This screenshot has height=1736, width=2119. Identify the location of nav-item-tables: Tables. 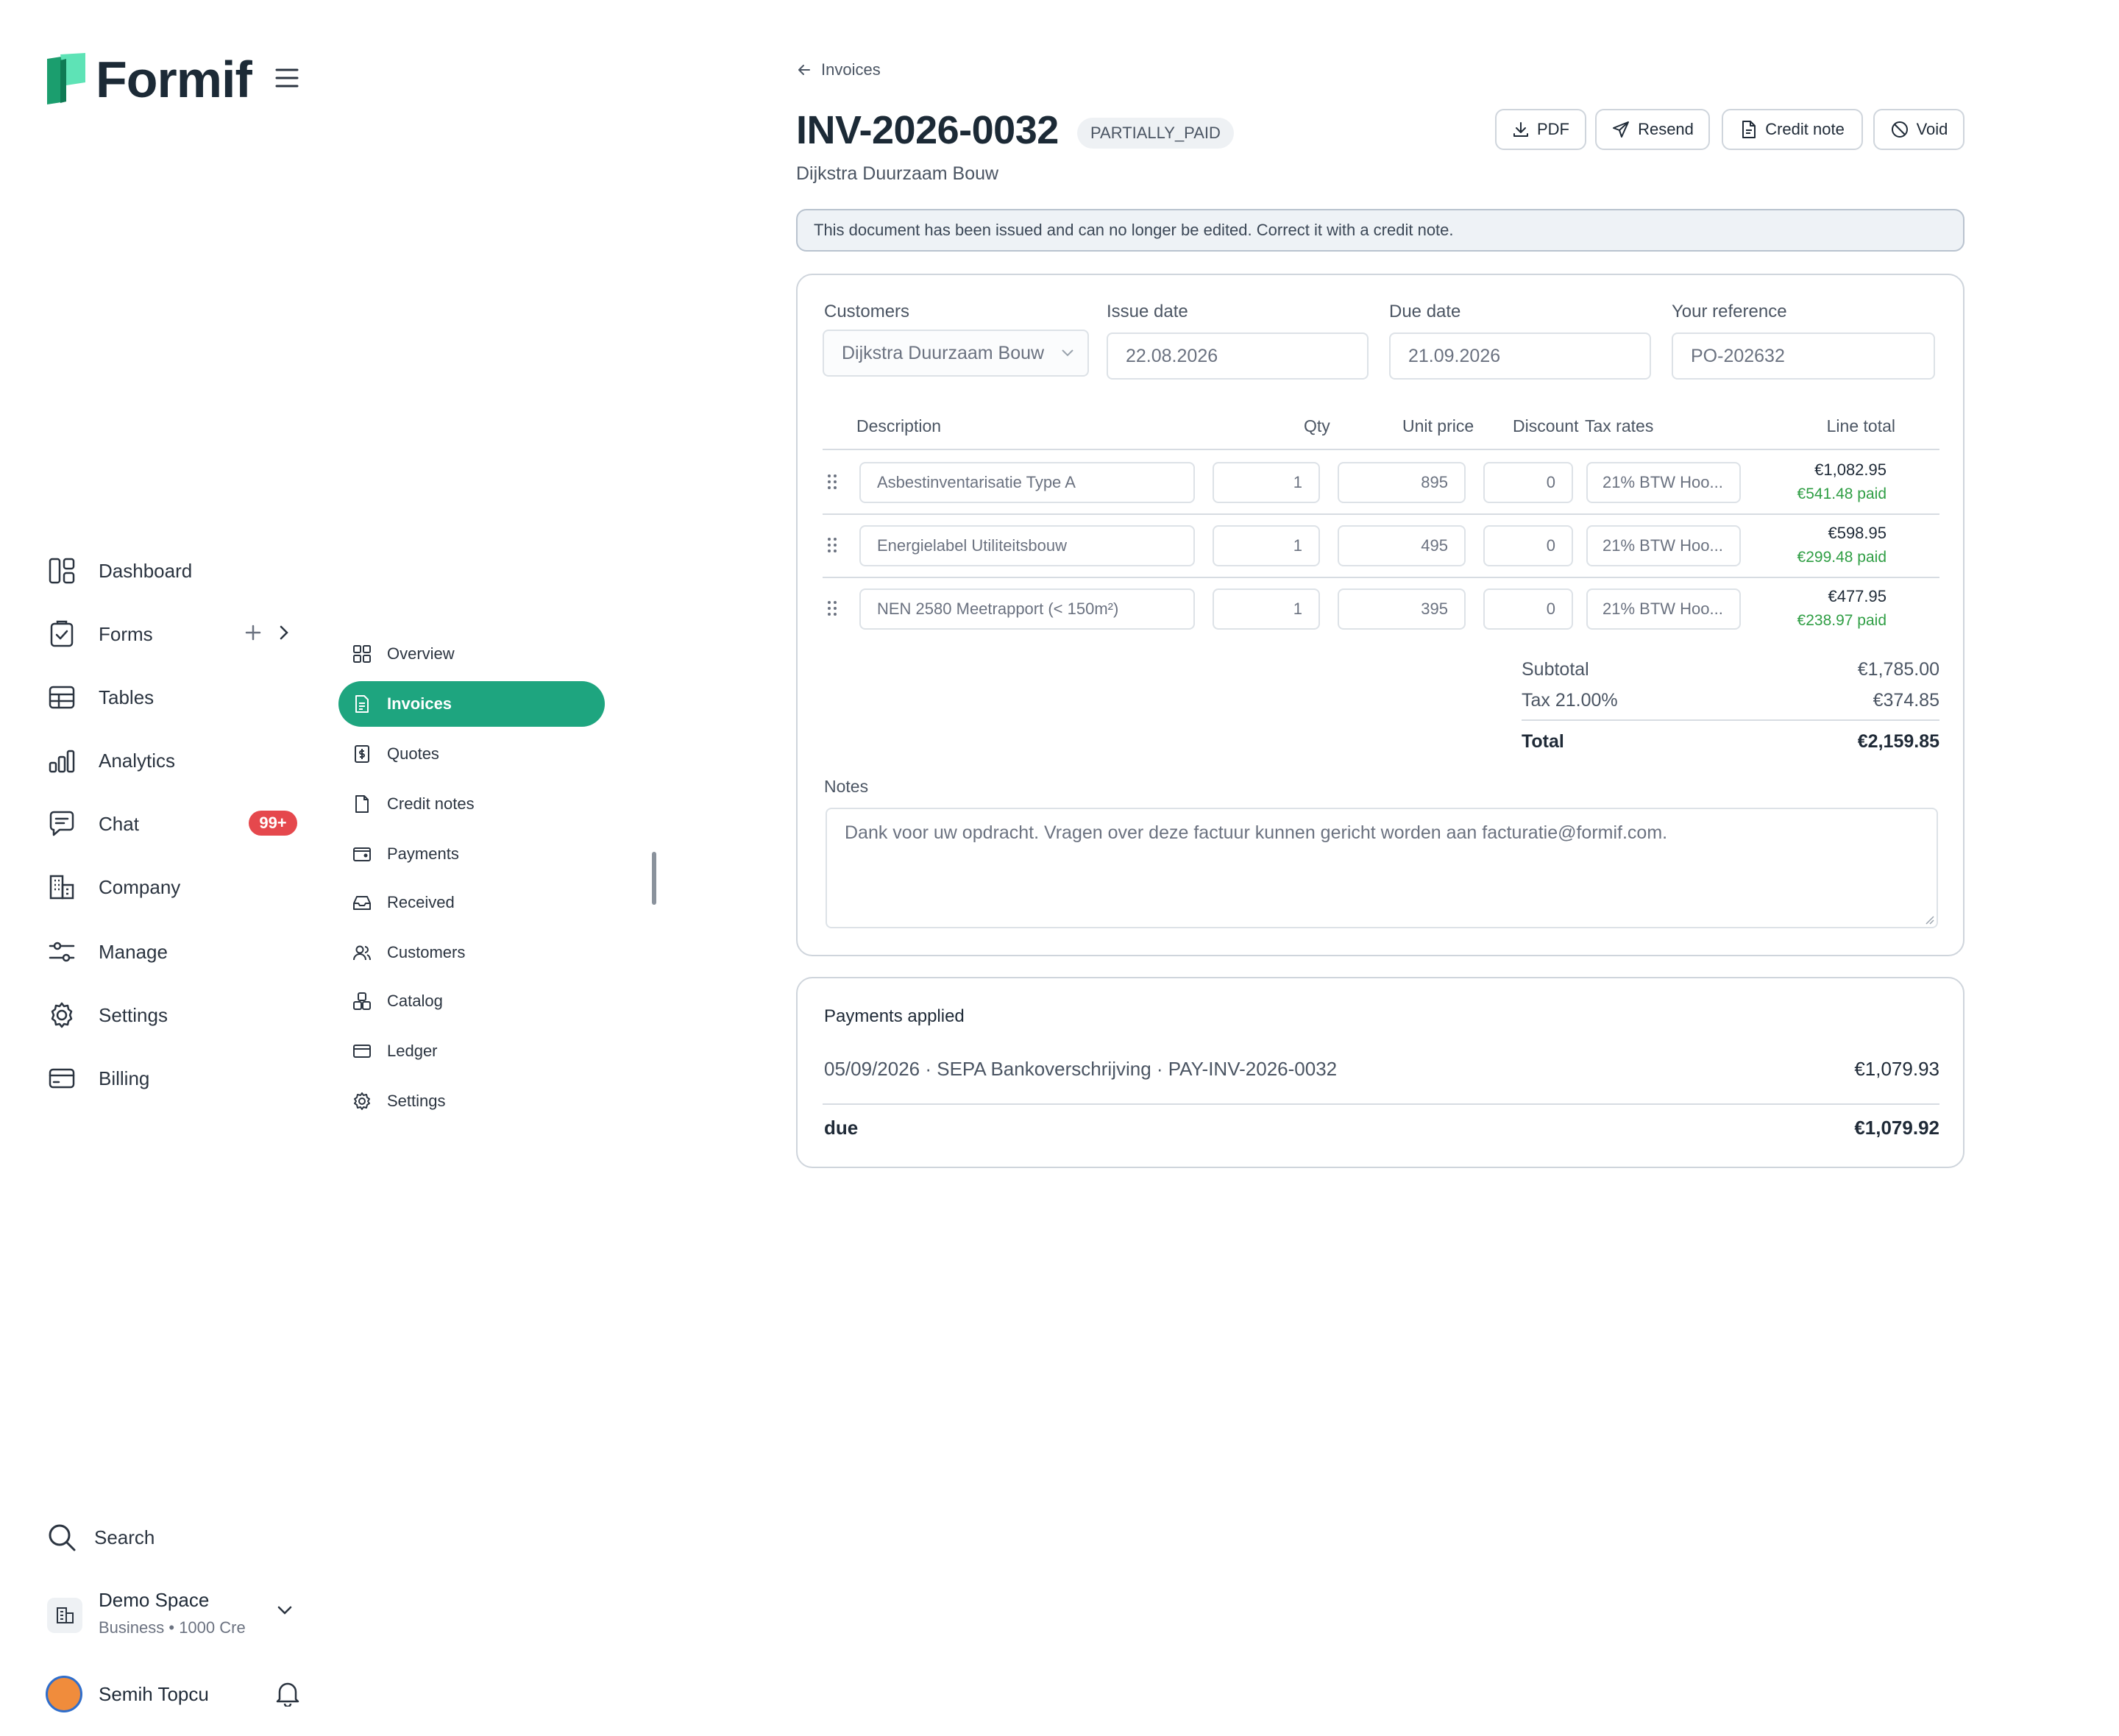
(176, 697).